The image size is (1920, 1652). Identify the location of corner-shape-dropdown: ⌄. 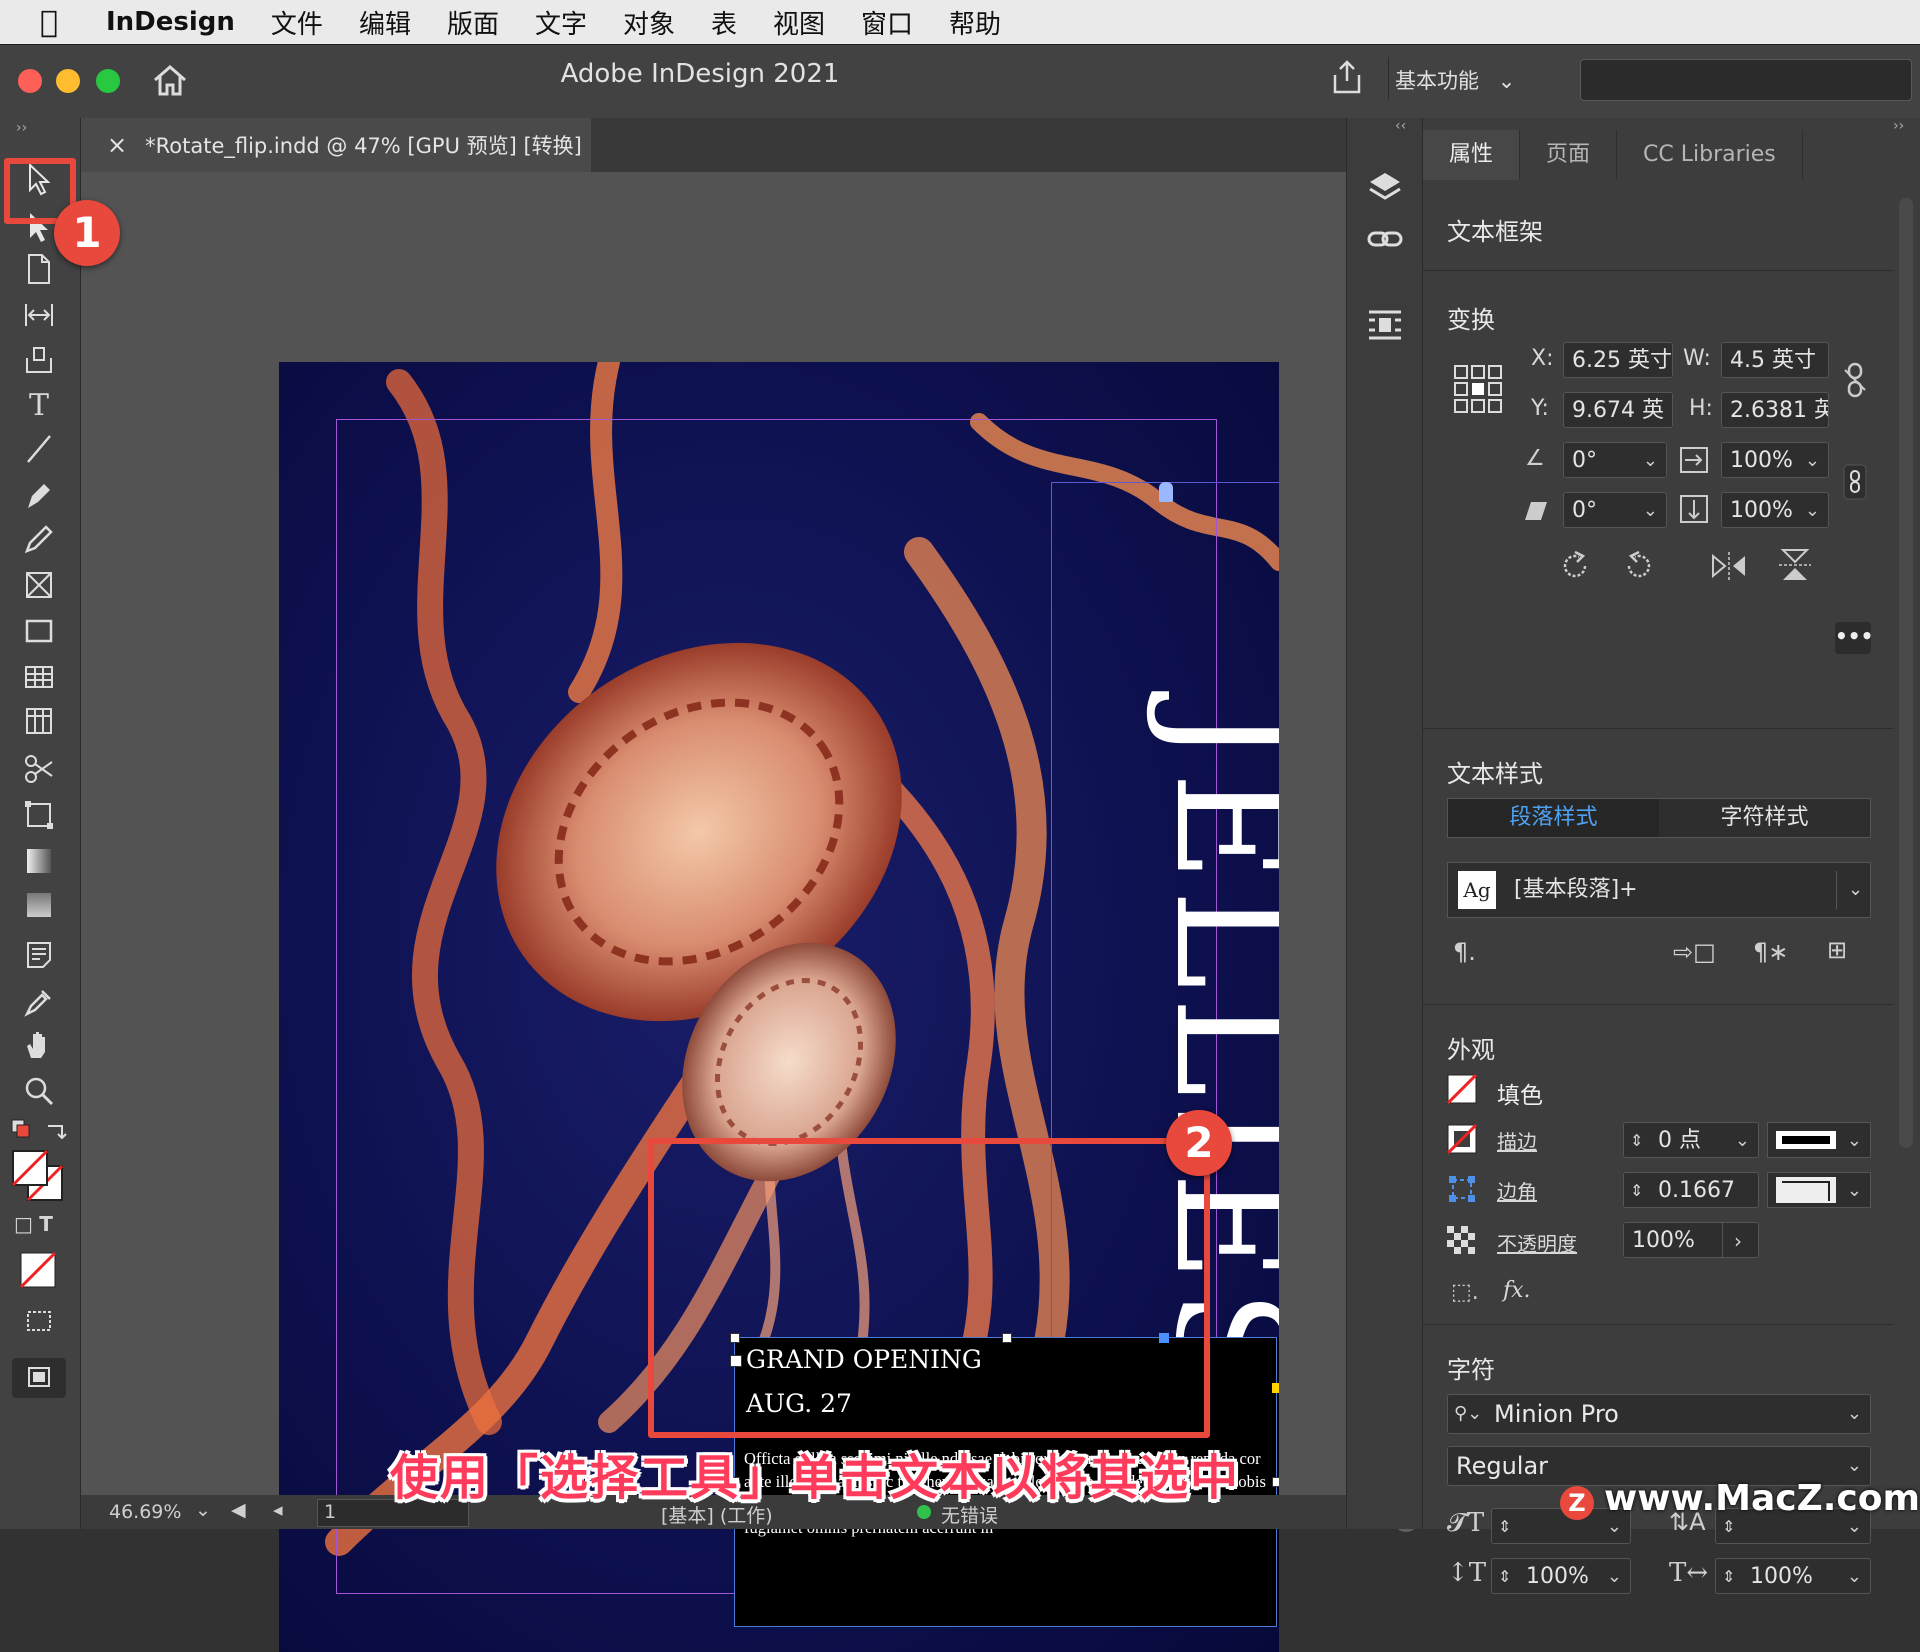
(1819, 1190).